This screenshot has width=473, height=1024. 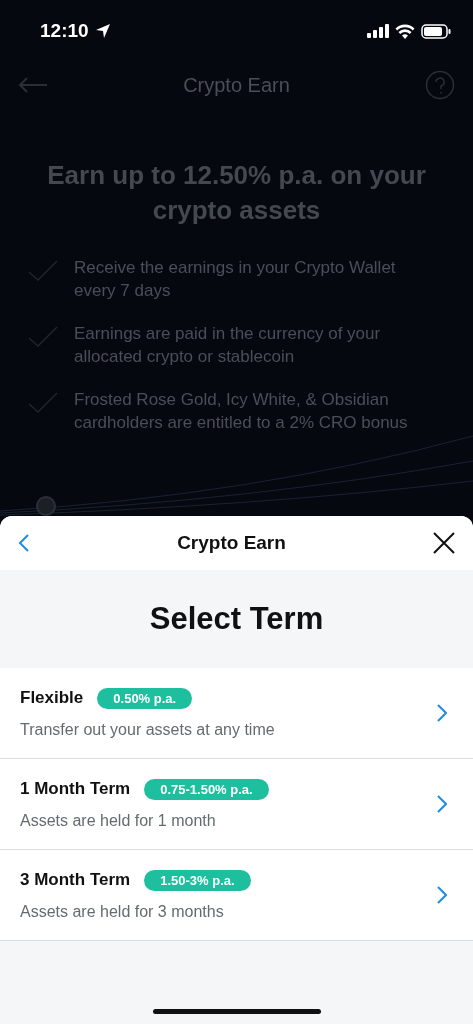 What do you see at coordinates (405, 31) in the screenshot?
I see `wifi-icon` at bounding box center [405, 31].